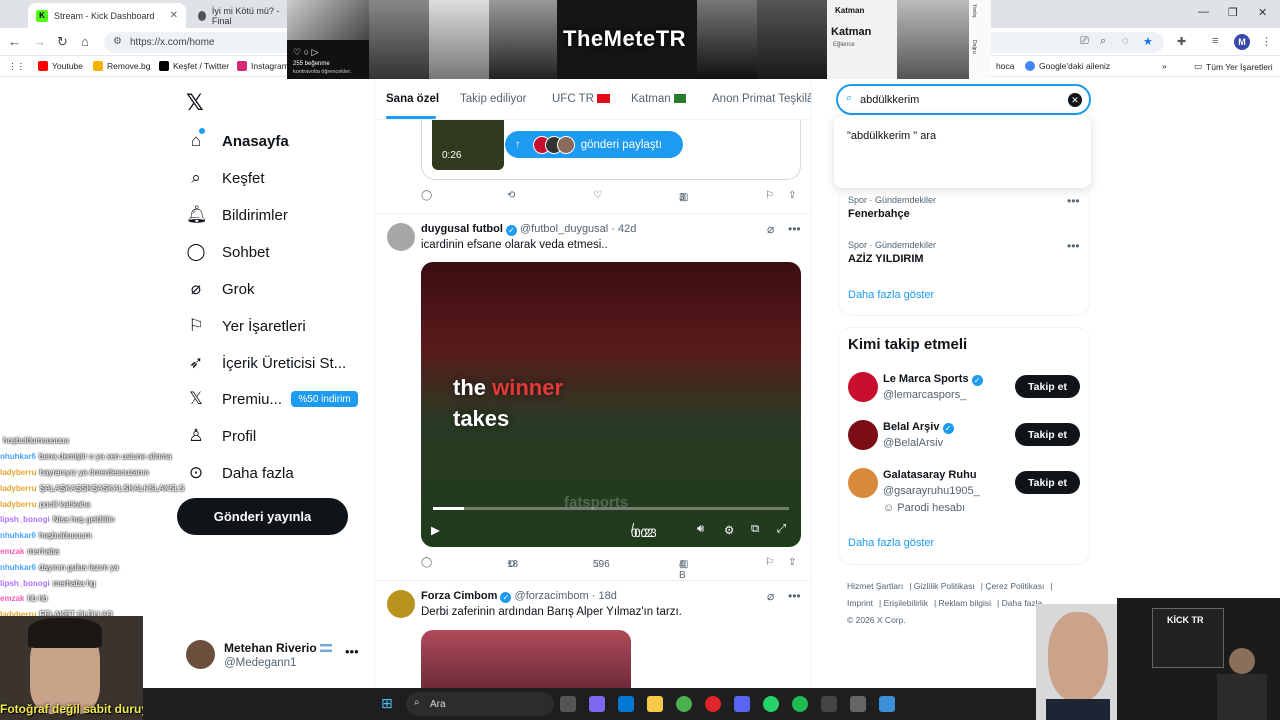 This screenshot has height=720, width=1280. I want to click on discord-icon, so click(742, 704).